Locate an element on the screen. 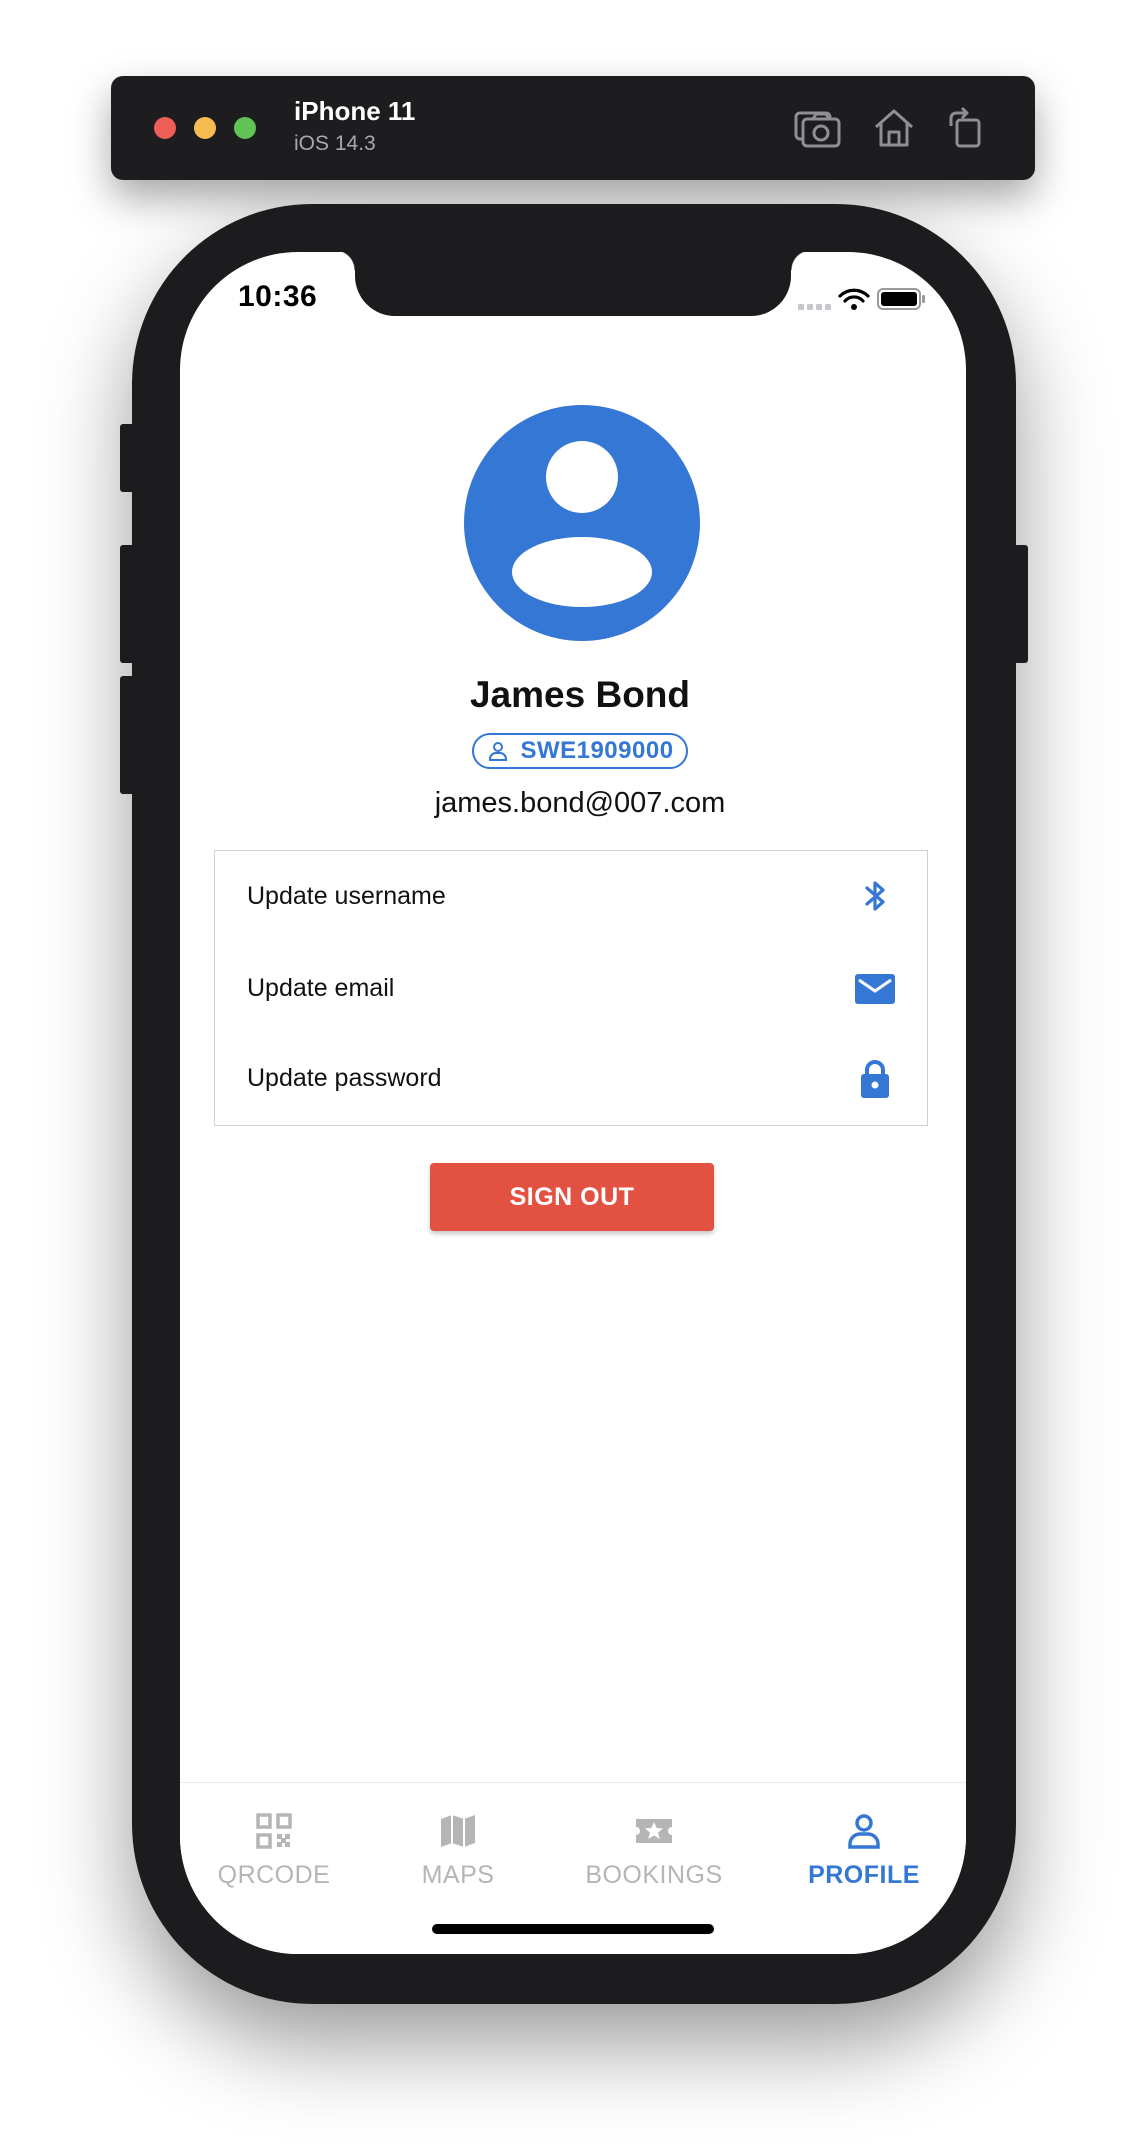  update-username-row: Update username is located at coordinates (571, 896).